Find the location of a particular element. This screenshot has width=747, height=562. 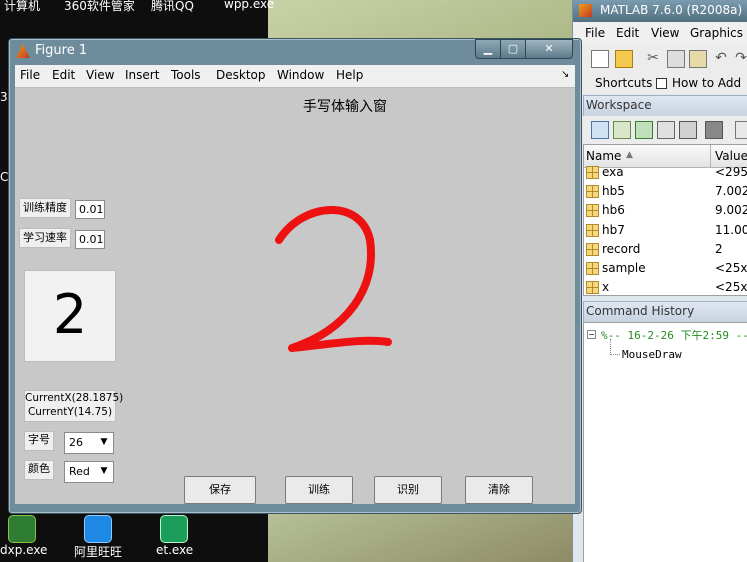

clear-button: 清除 is located at coordinates (499, 490).